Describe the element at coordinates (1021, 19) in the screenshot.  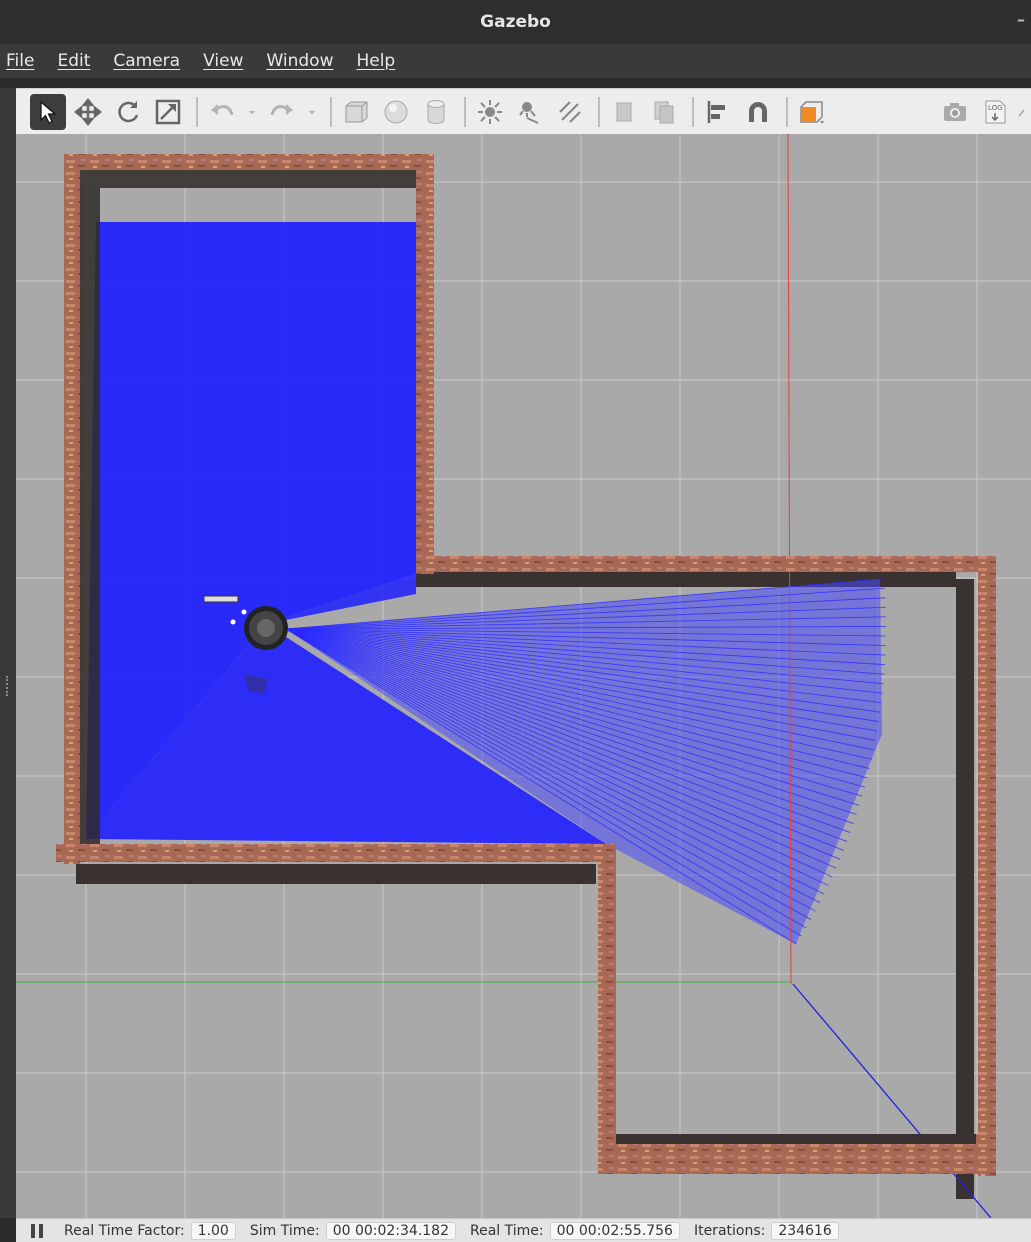
I see `minimize-button: –` at that location.